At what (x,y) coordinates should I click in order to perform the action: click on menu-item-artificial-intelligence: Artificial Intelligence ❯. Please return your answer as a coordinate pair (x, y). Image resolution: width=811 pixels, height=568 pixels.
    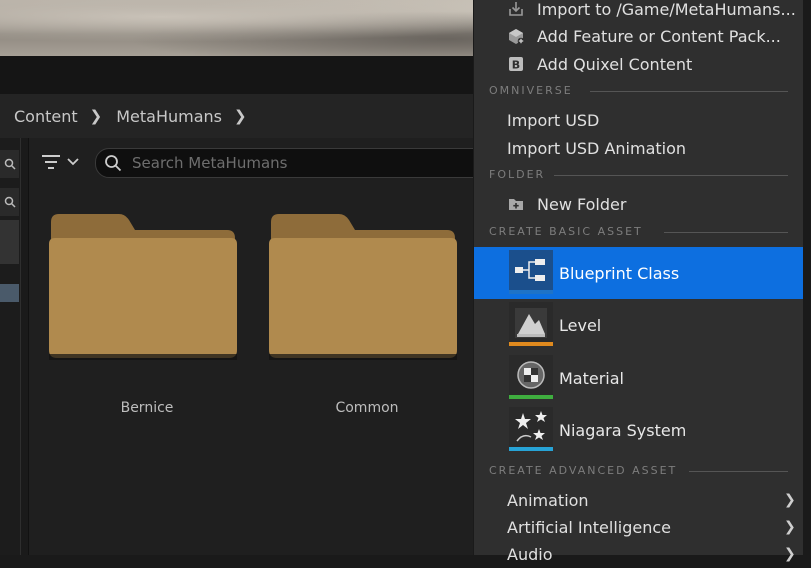
    Looking at the image, I should click on (639, 527).